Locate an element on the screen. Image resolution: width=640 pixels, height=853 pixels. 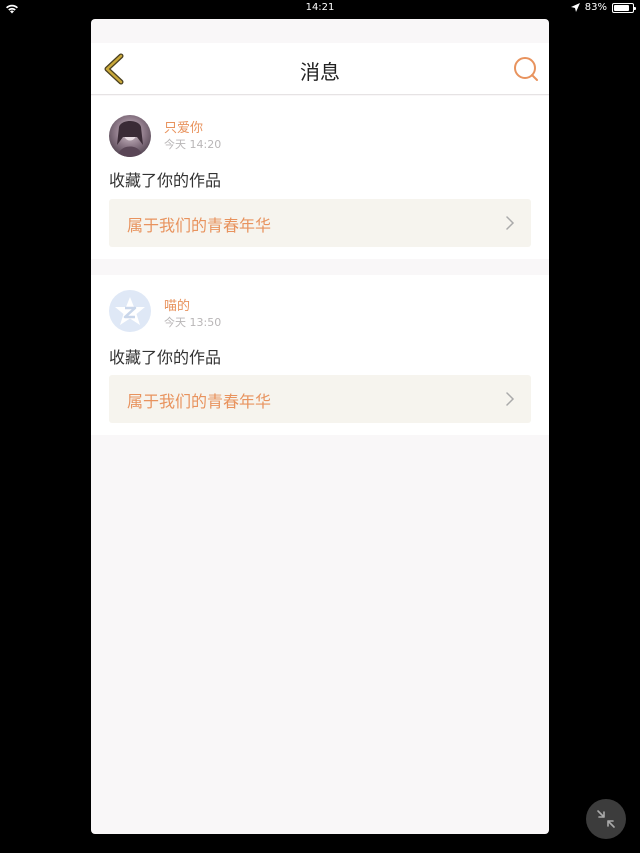
shrink-button is located at coordinates (606, 819).